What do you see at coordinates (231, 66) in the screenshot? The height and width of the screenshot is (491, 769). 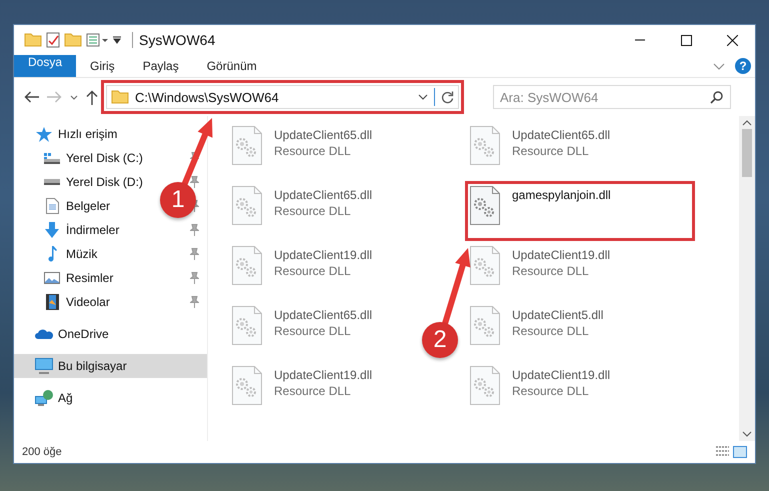 I see `ribbon-tab: Görünüm` at bounding box center [231, 66].